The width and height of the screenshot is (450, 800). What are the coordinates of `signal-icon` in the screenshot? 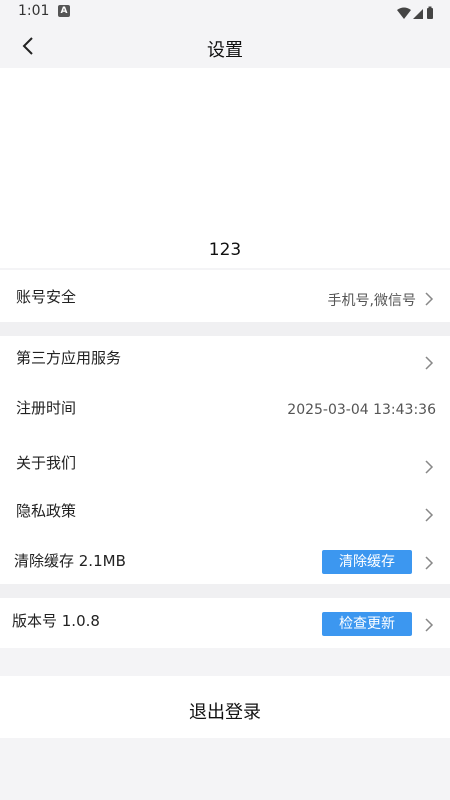 It's located at (418, 14).